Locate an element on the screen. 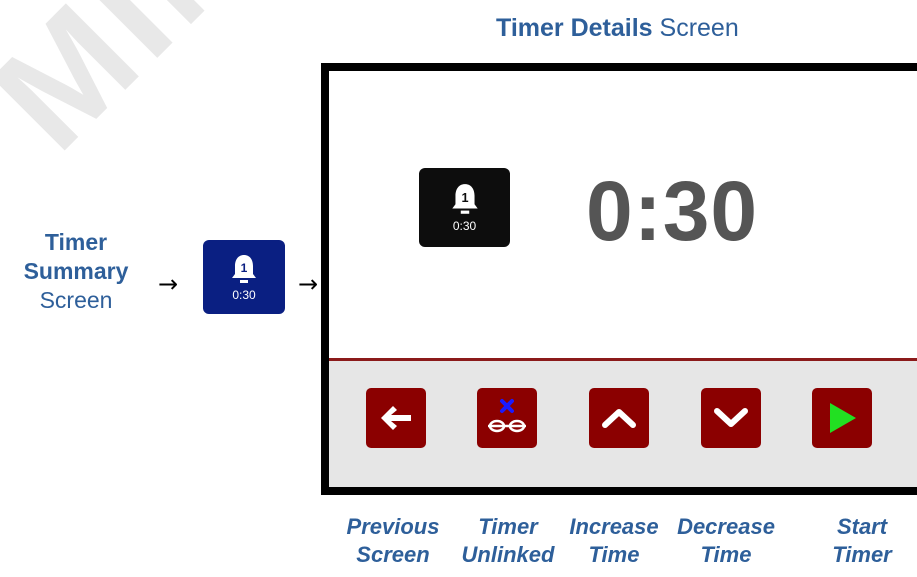 The width and height of the screenshot is (917, 577). increase-label-line1: Increase is located at coordinates (614, 526).